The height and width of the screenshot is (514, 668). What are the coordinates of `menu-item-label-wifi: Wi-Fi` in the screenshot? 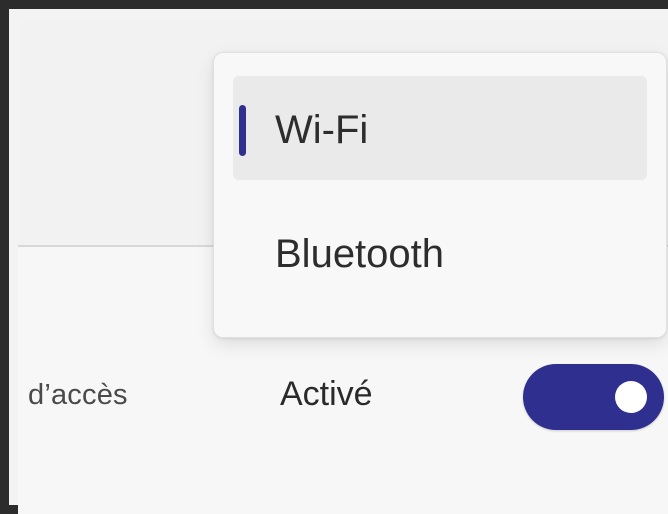 It's located at (322, 130).